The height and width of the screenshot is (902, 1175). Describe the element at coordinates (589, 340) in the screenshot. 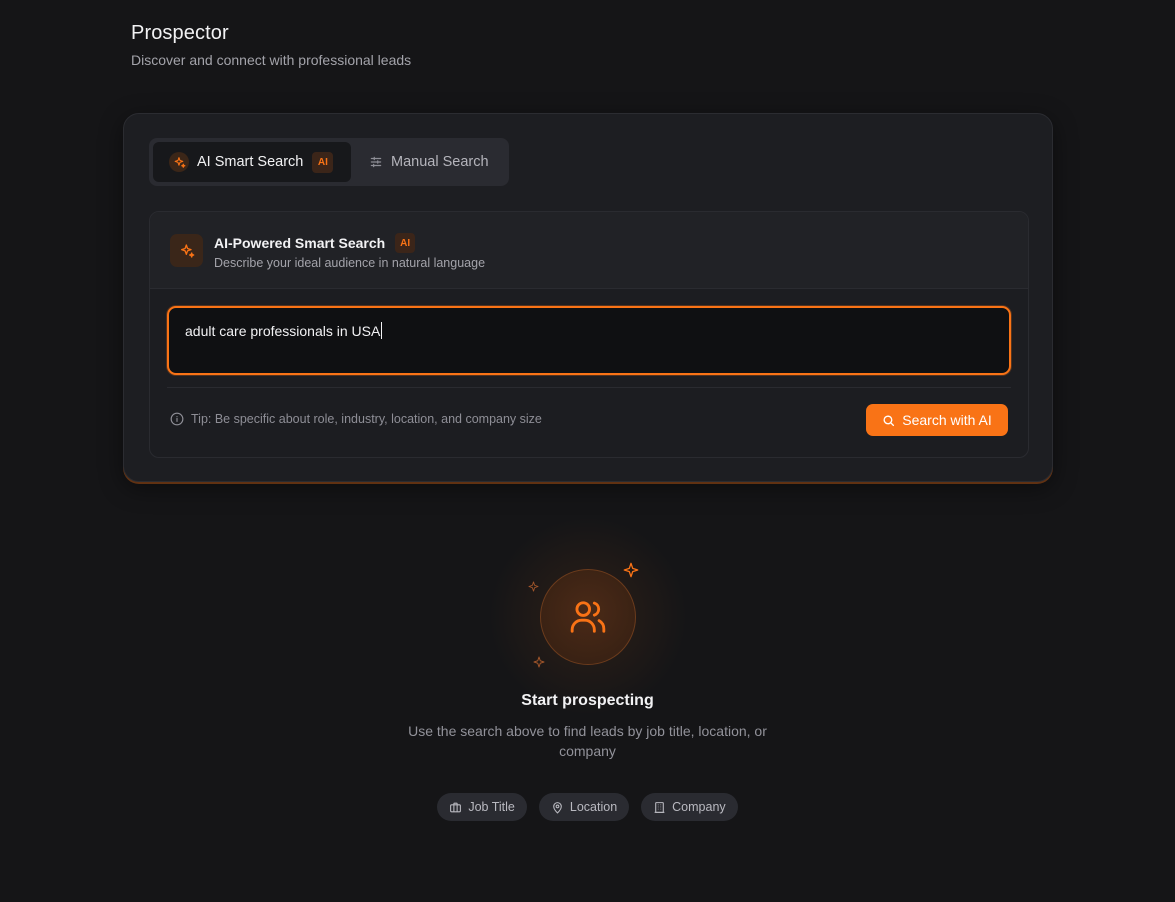

I see `ai-query-textarea: adult care professionals in USA` at that location.